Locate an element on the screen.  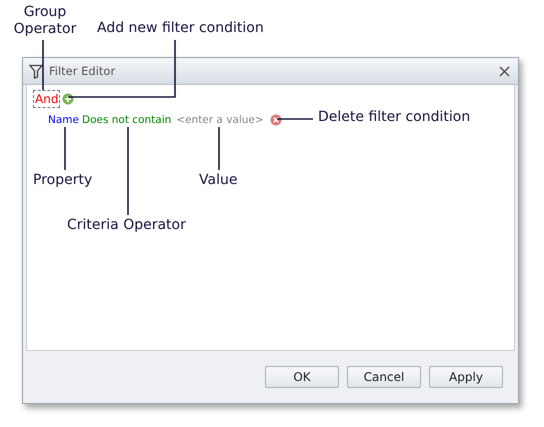
close-button is located at coordinates (504, 71).